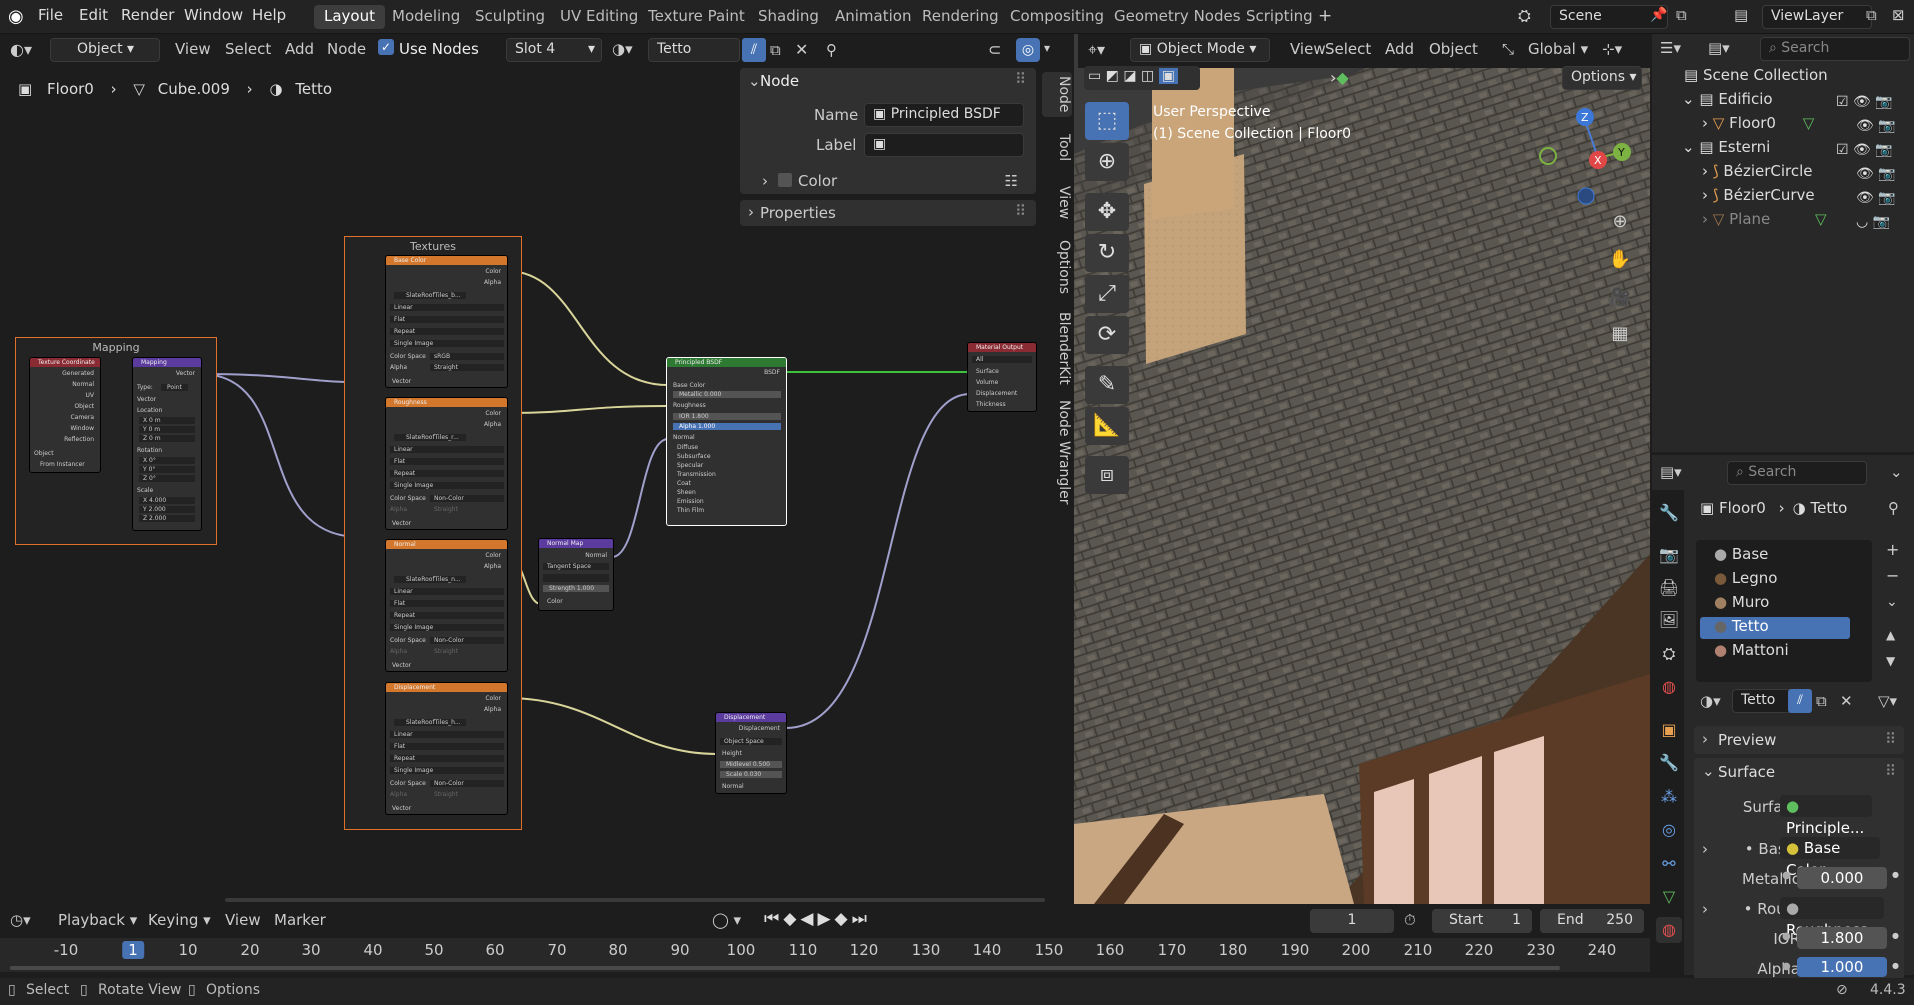  I want to click on current-frame-marker: 1, so click(133, 950).